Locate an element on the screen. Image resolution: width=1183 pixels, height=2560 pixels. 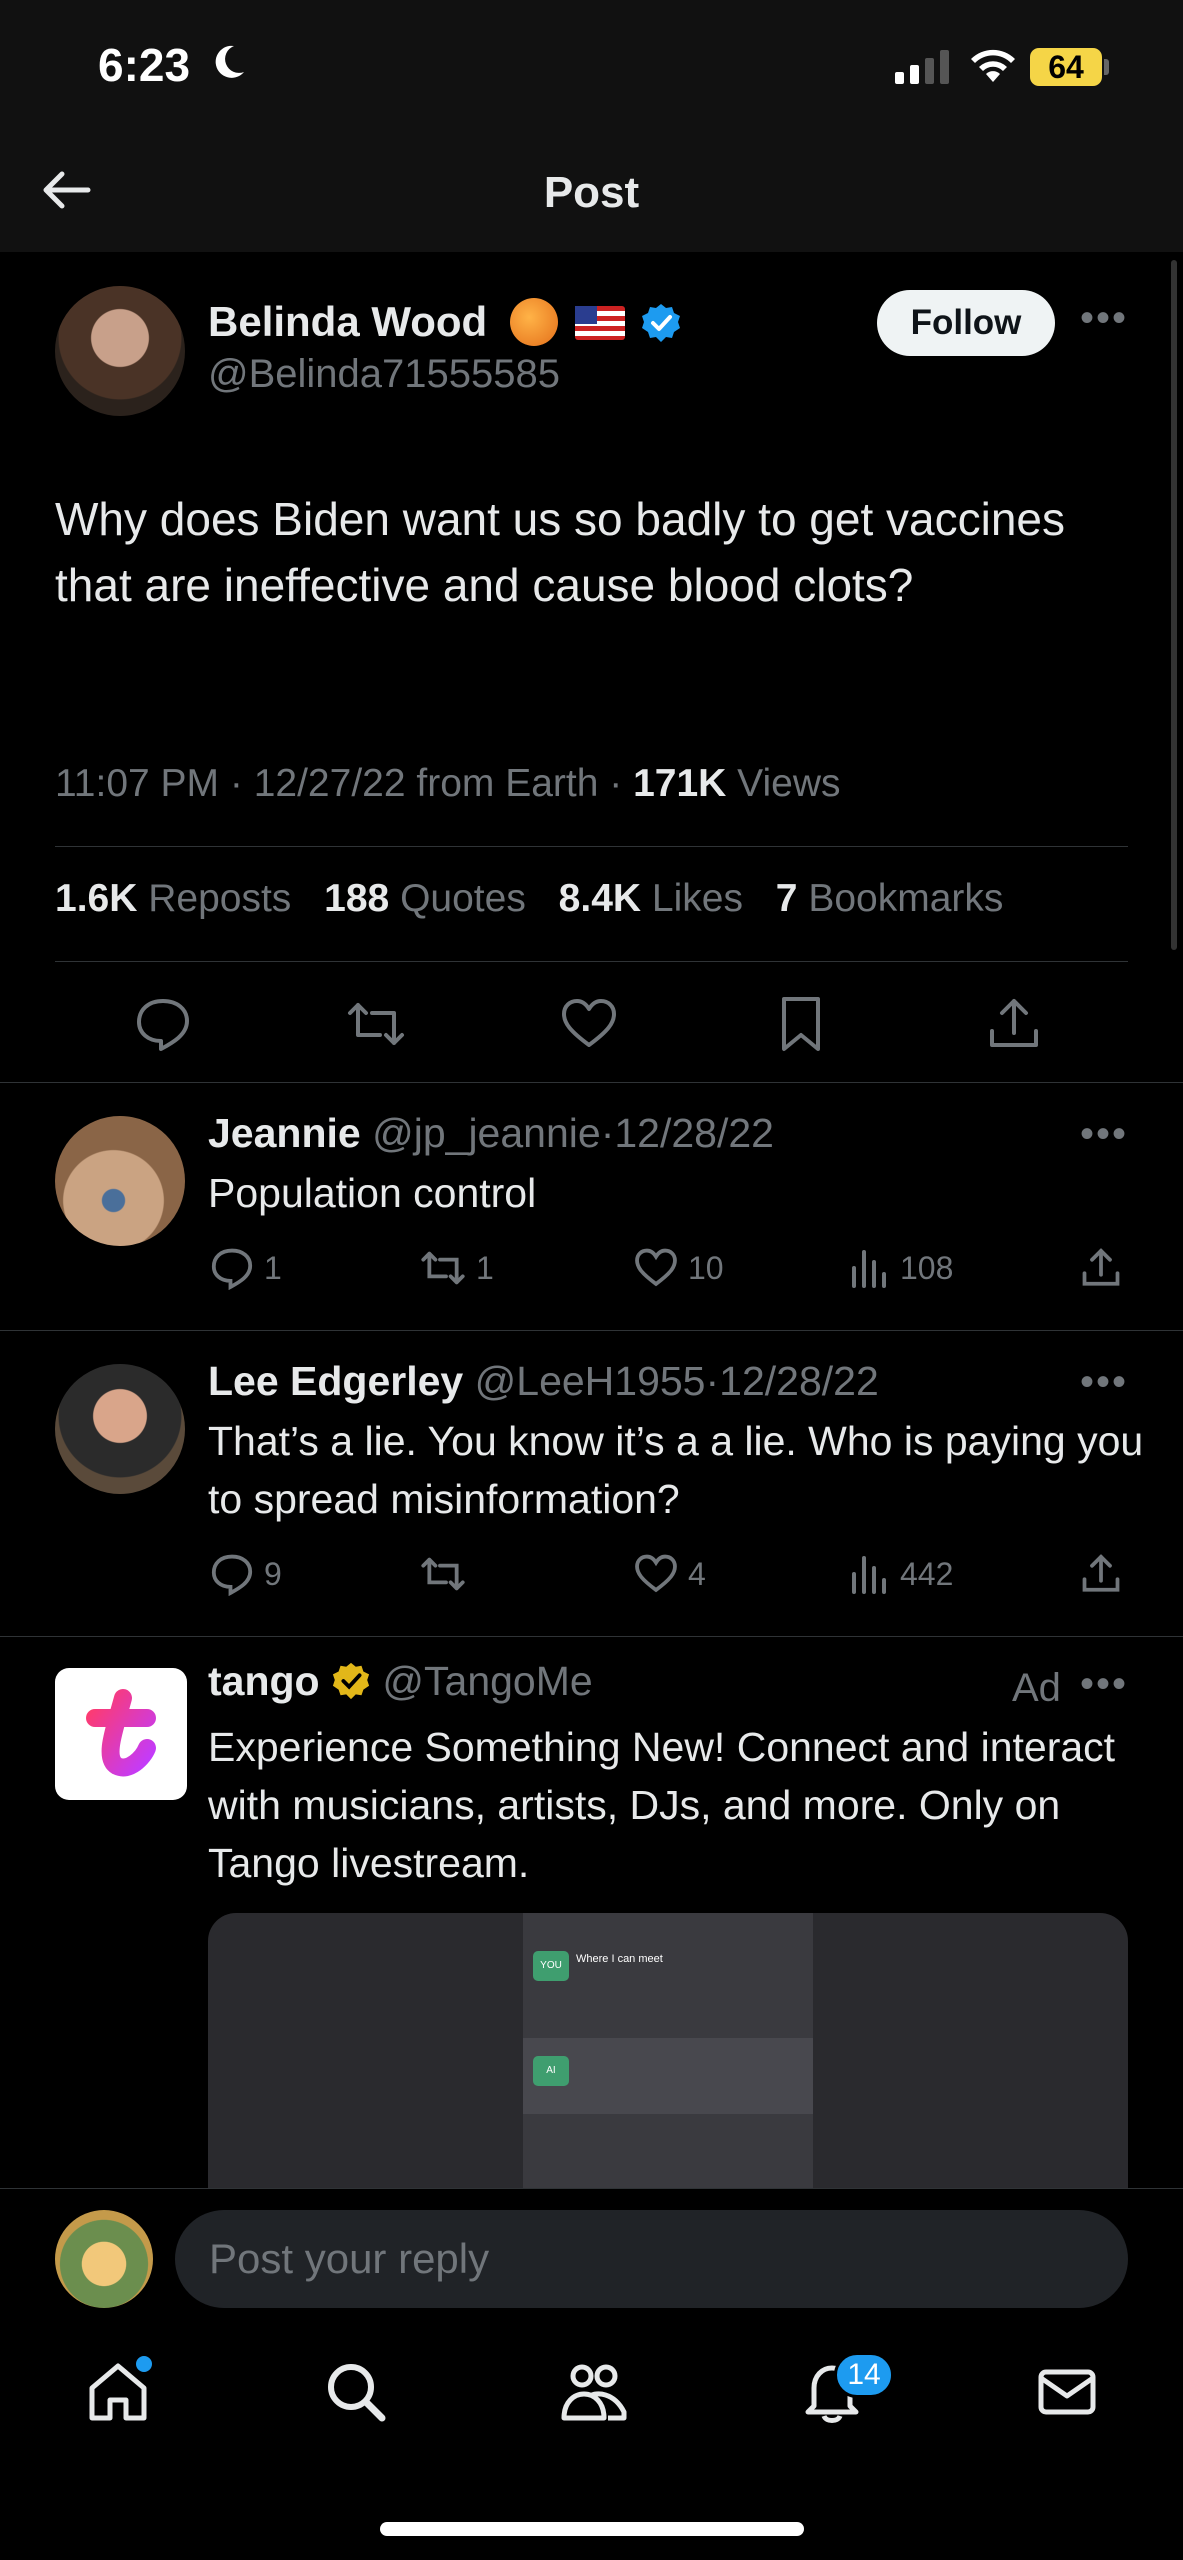
like-count: 4 is located at coordinates (670, 1574).